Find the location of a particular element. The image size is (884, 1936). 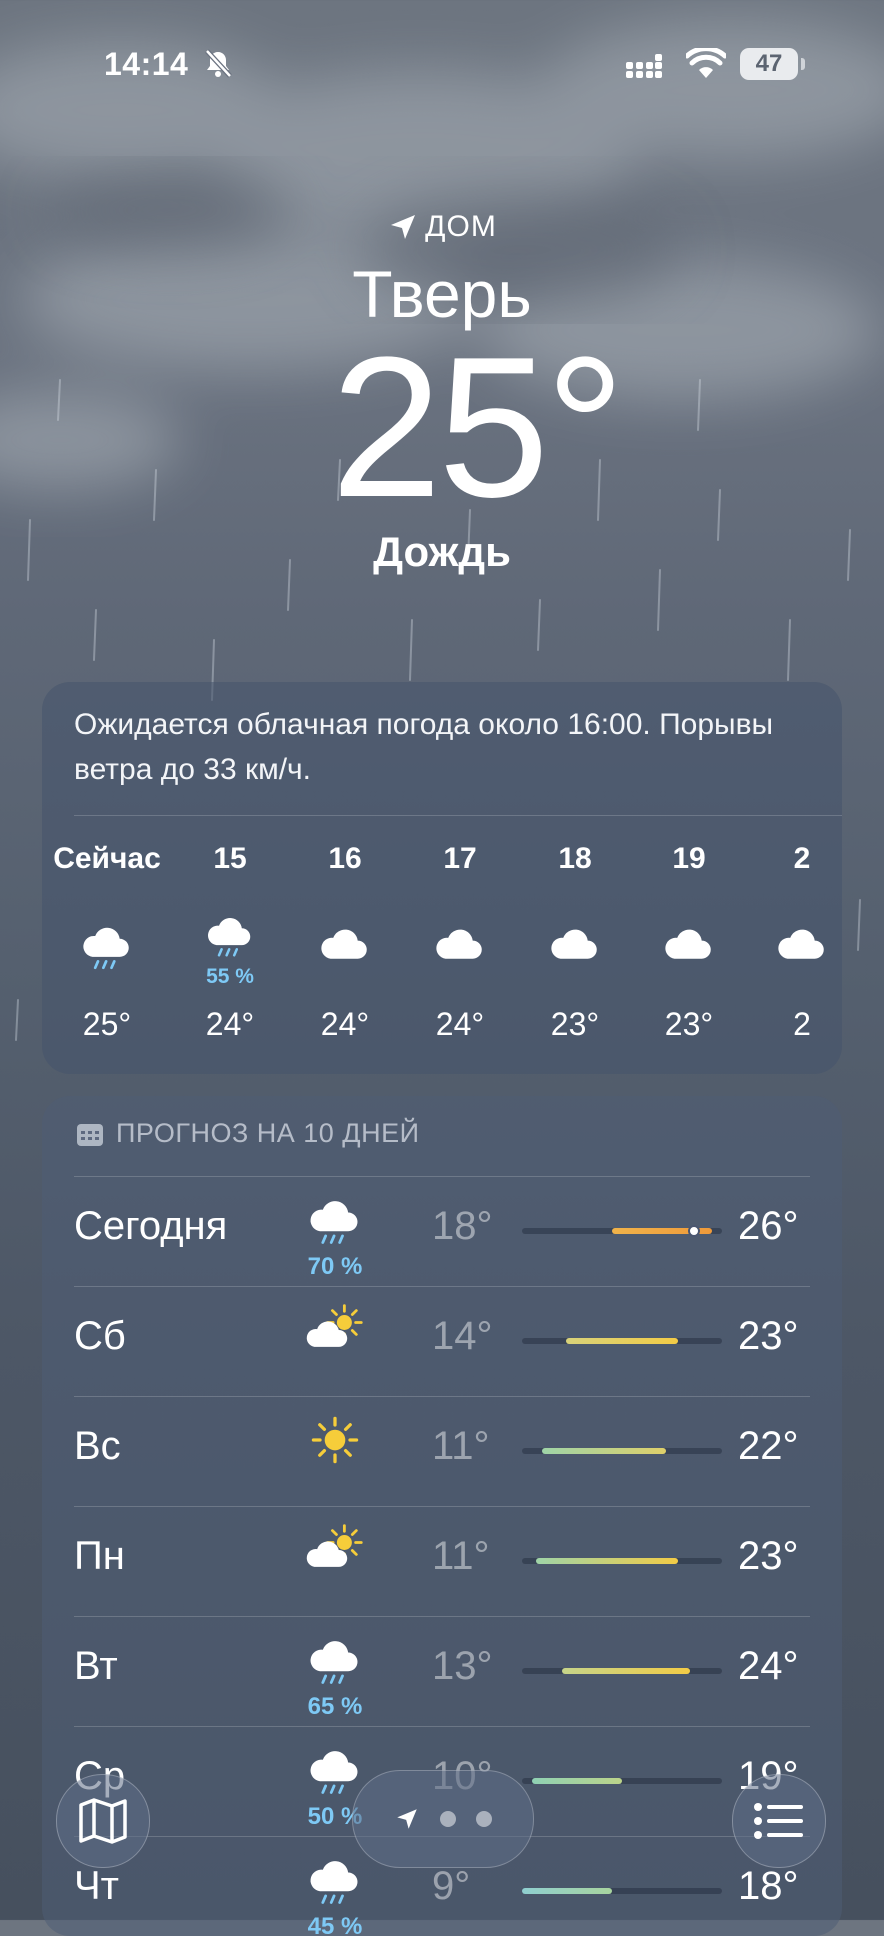

location-label: ДОМ is located at coordinates (461, 226).